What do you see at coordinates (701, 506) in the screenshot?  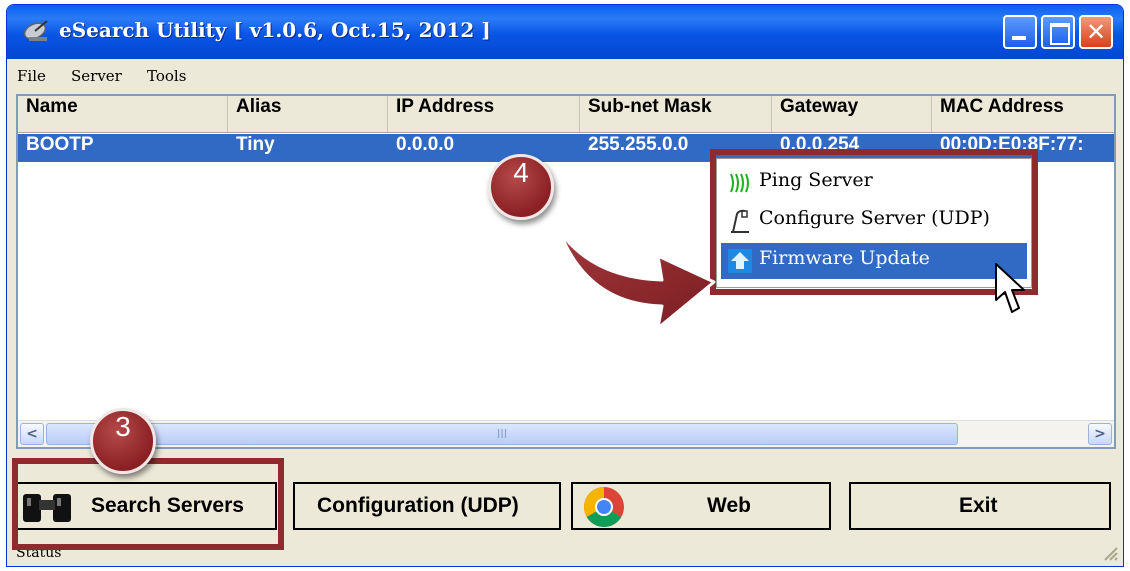 I see `web-button: Web` at bounding box center [701, 506].